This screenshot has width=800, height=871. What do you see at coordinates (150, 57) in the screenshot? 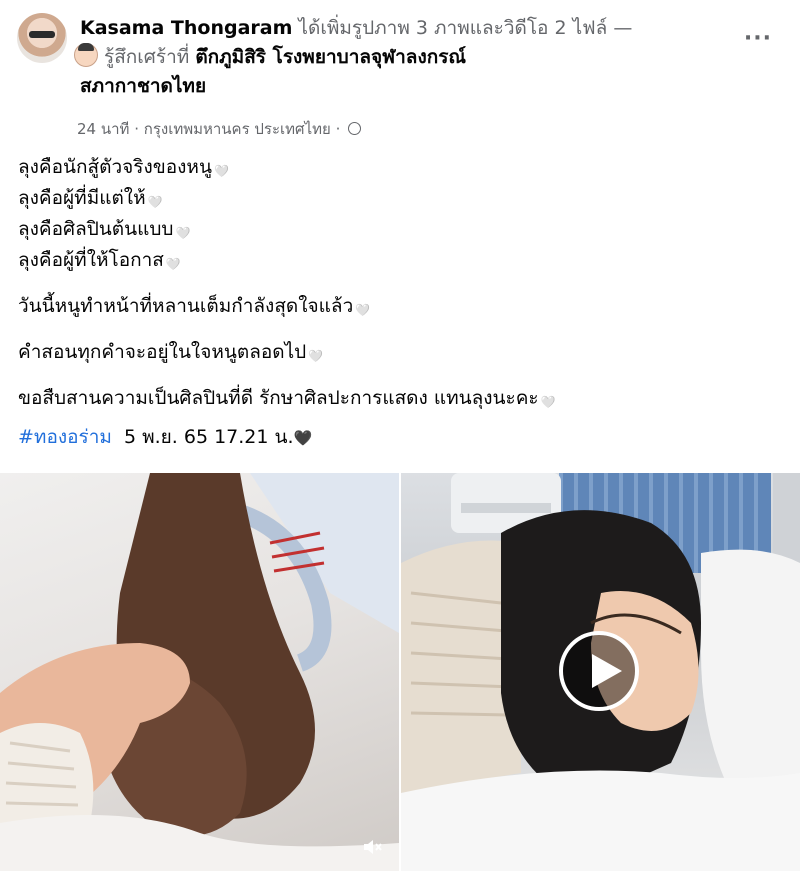
I see `feeling-prefix: รู้สึกเศร้าที่` at bounding box center [150, 57].